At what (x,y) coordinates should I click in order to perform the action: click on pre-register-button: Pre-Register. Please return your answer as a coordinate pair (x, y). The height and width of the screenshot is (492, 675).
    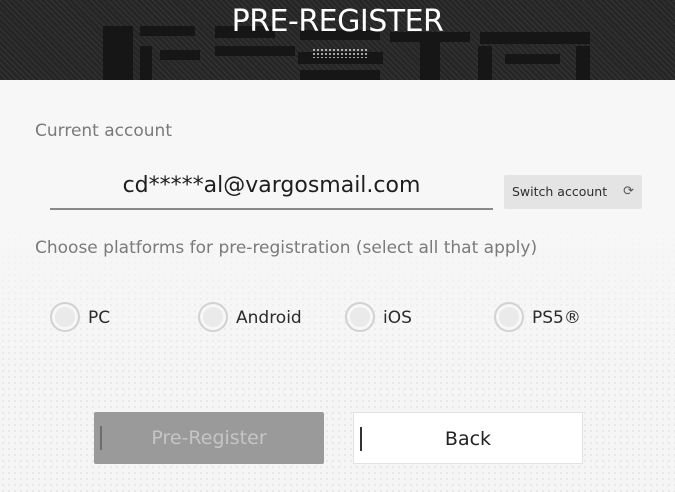
    Looking at the image, I should click on (209, 438).